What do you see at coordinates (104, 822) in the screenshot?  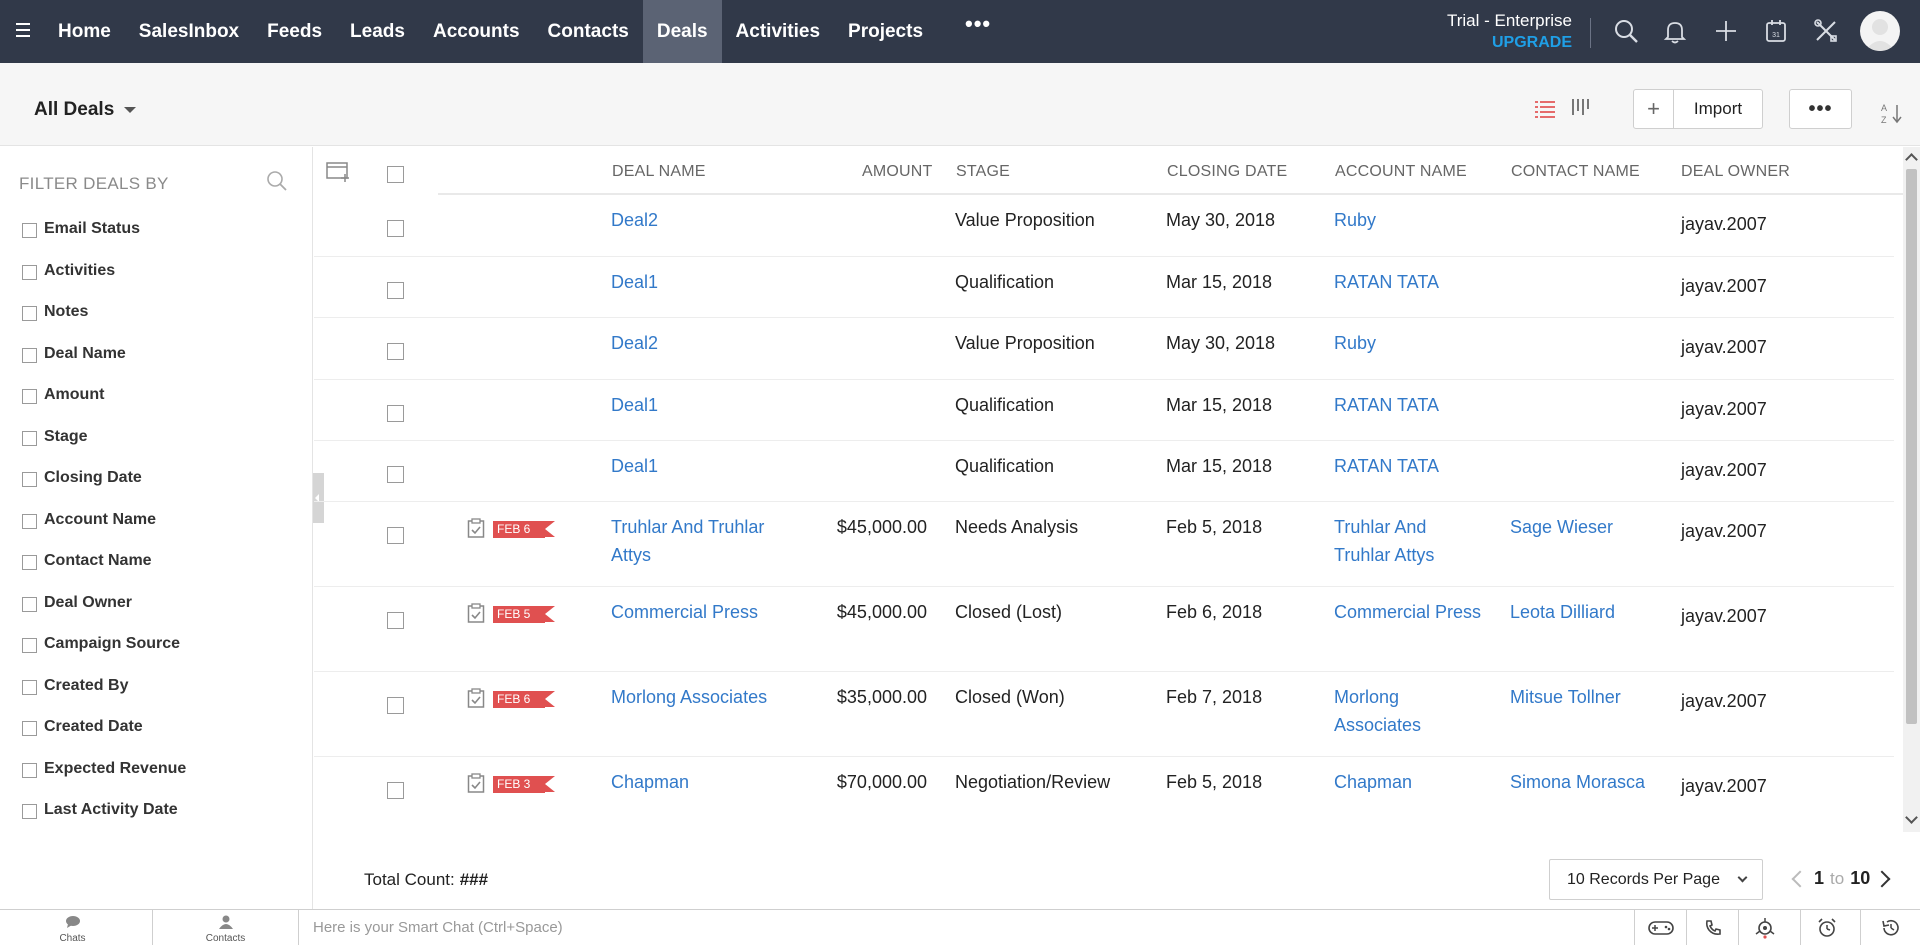 I see `filter-item-last-activity-date: Last Activity Date` at bounding box center [104, 822].